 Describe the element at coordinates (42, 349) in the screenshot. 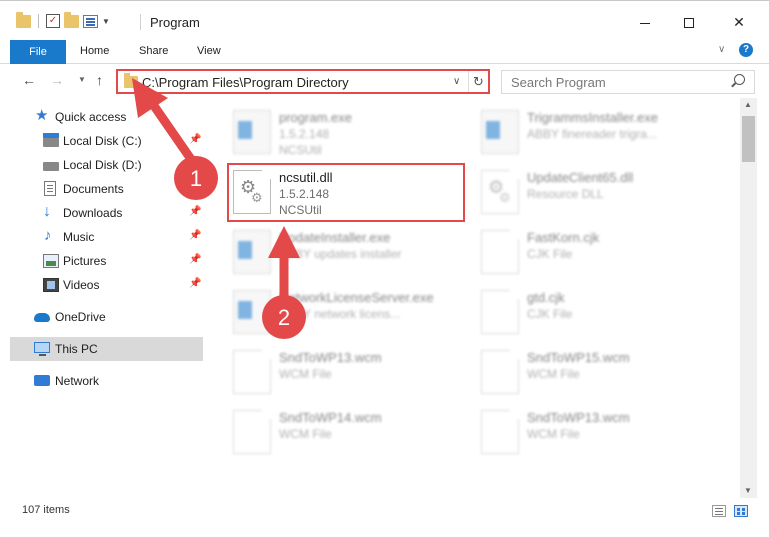

I see `this-pc-icon` at that location.